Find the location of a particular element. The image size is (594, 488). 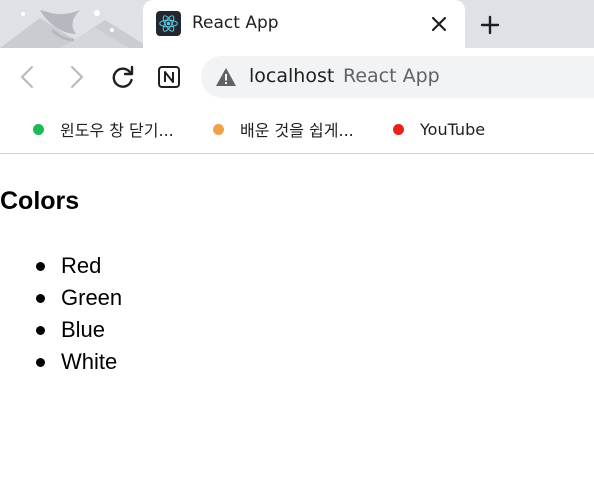

list-item: White is located at coordinates (61, 362).